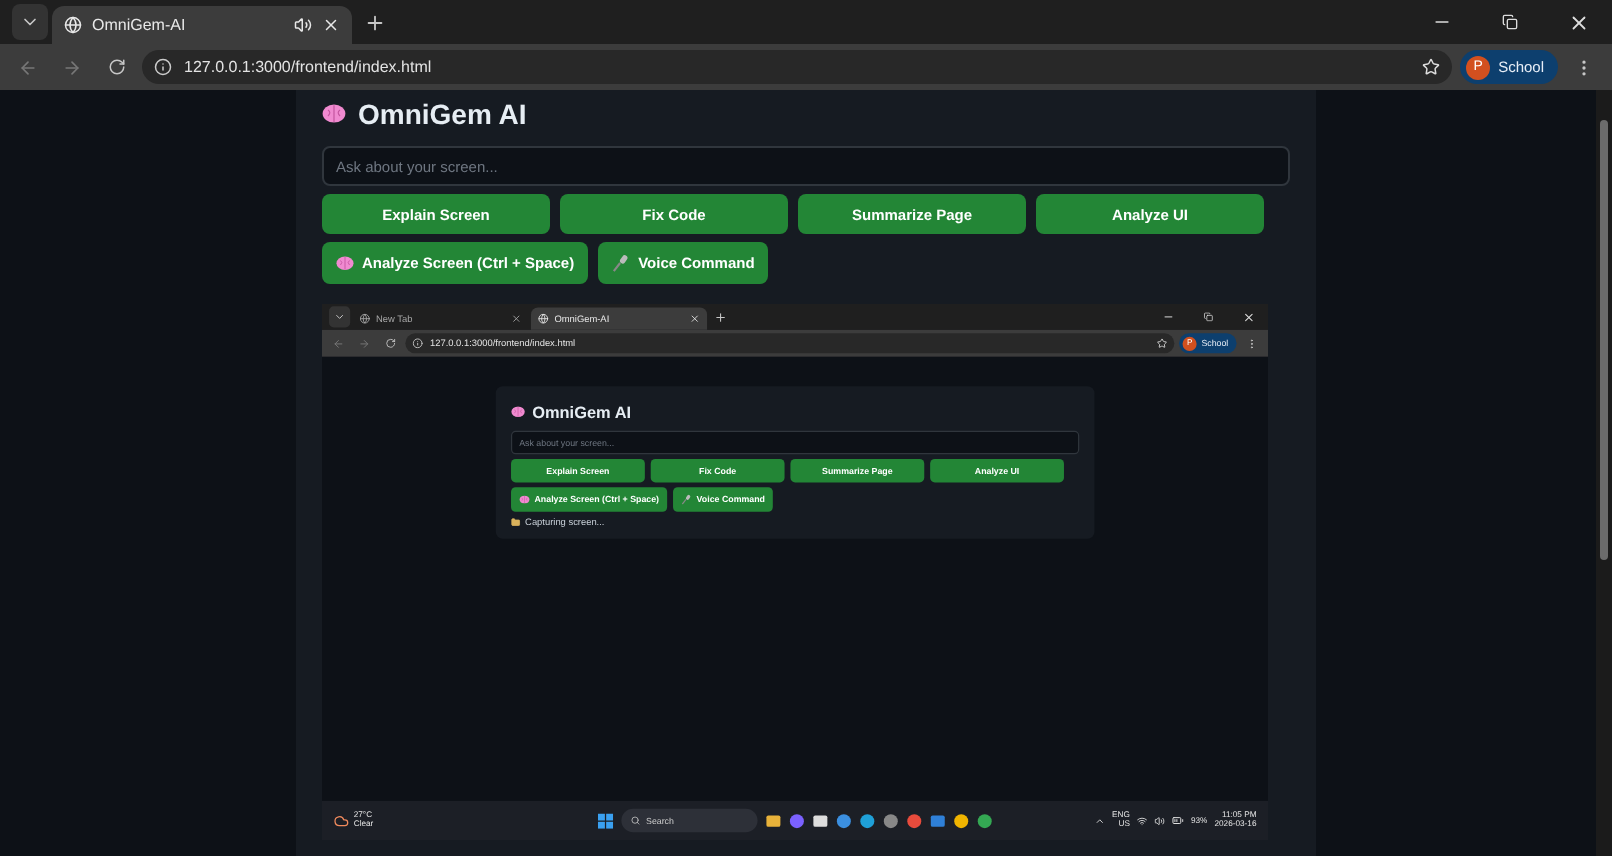  I want to click on forward-icon, so click(72, 67).